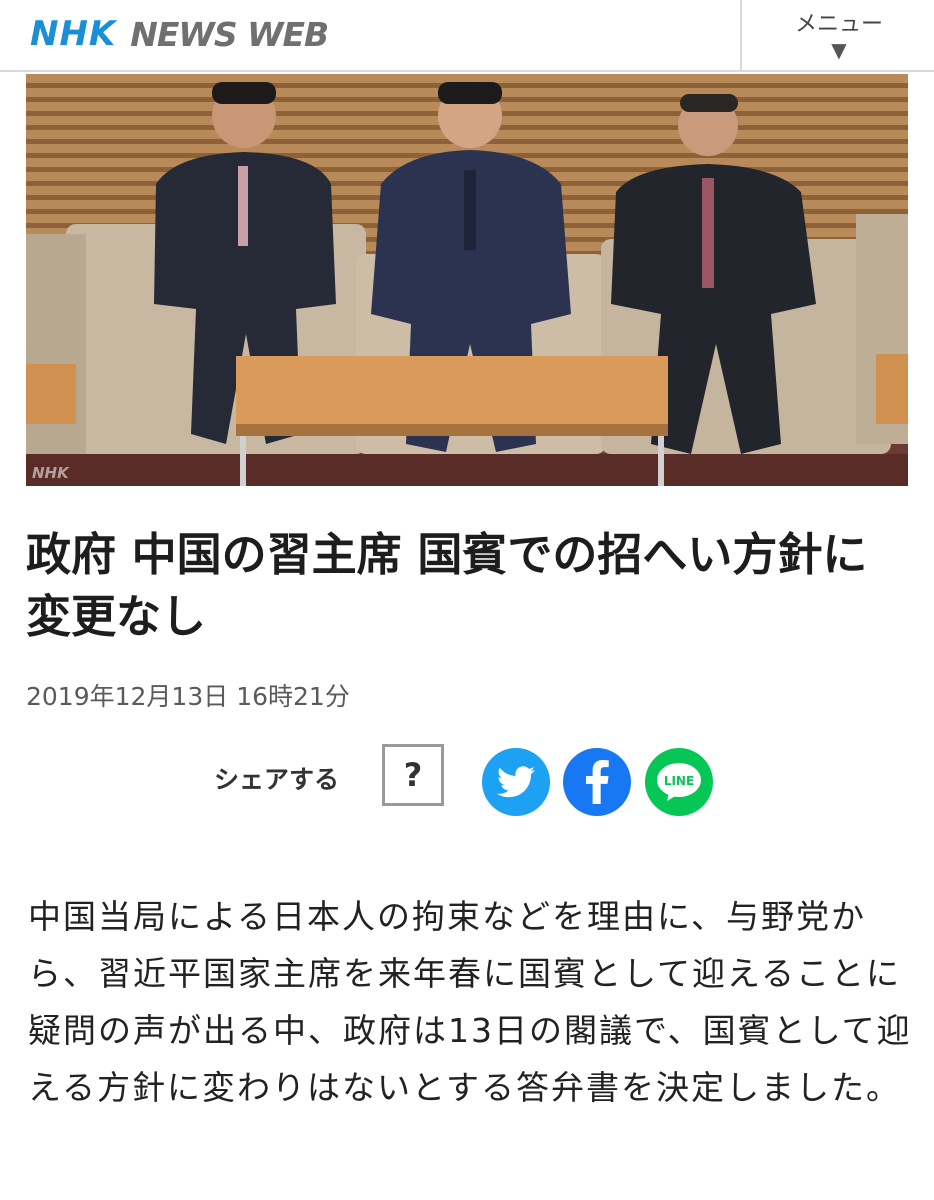 This screenshot has width=934, height=1200. I want to click on line-icon-text: LINE, so click(679, 781).